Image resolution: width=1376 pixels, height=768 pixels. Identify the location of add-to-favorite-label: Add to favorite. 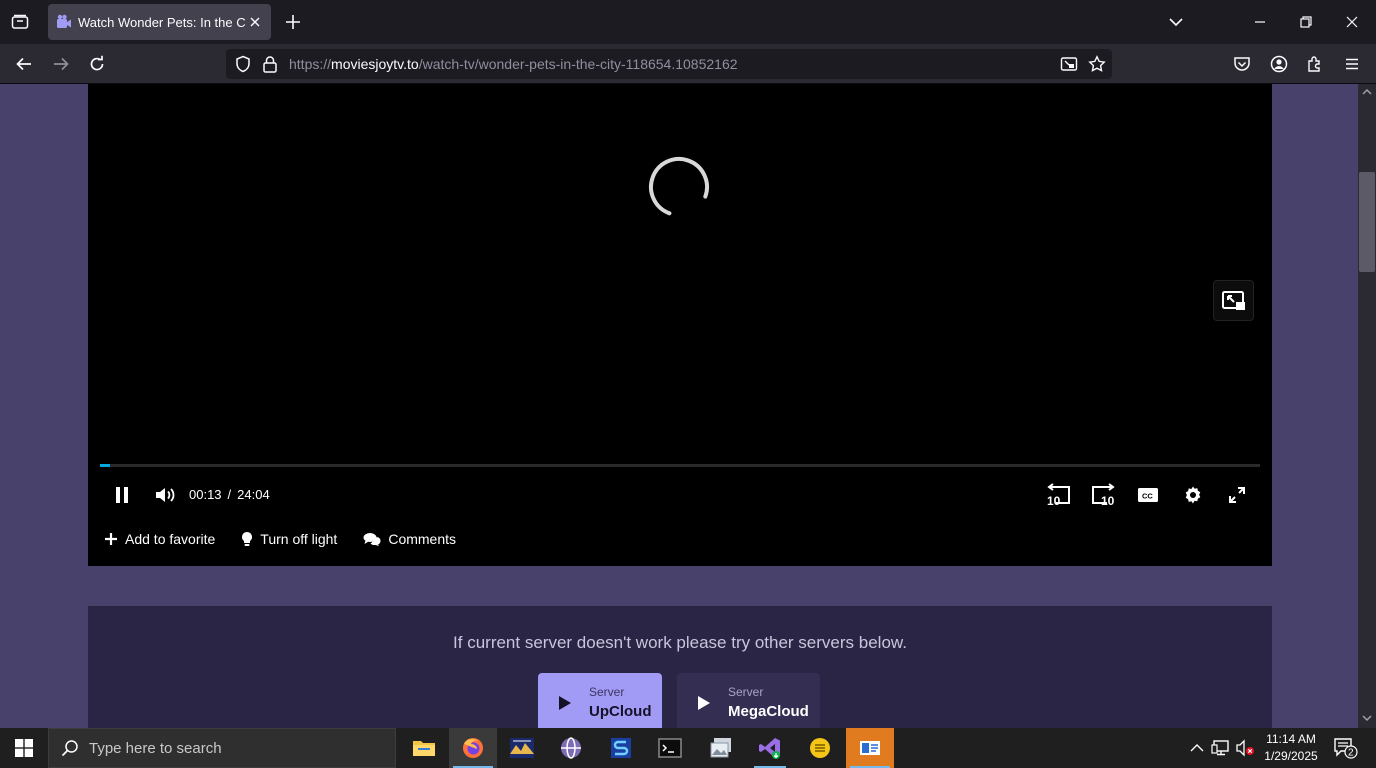
(170, 539).